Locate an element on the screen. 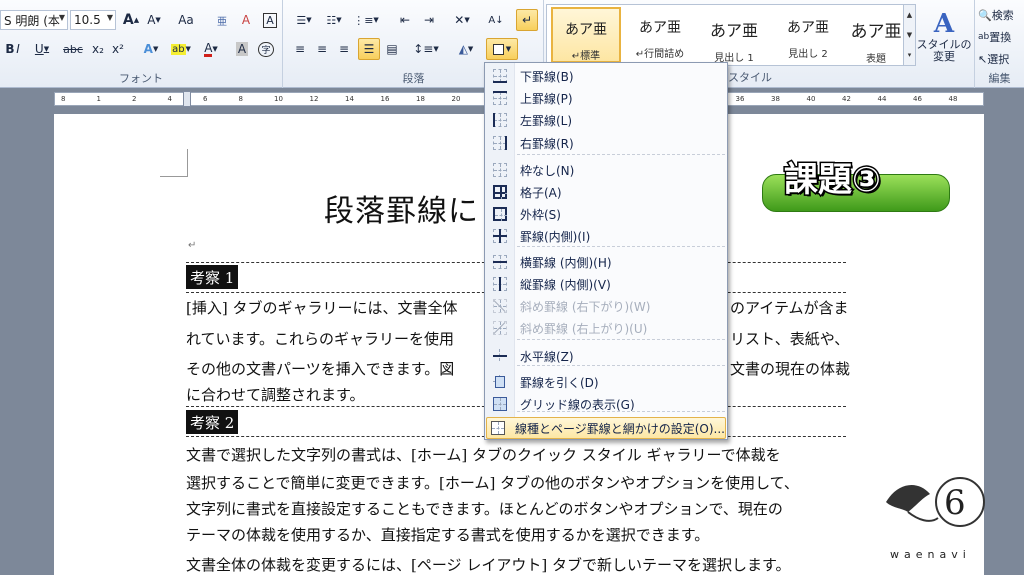  bullets-button: ☰ ▼ is located at coordinates (304, 20).